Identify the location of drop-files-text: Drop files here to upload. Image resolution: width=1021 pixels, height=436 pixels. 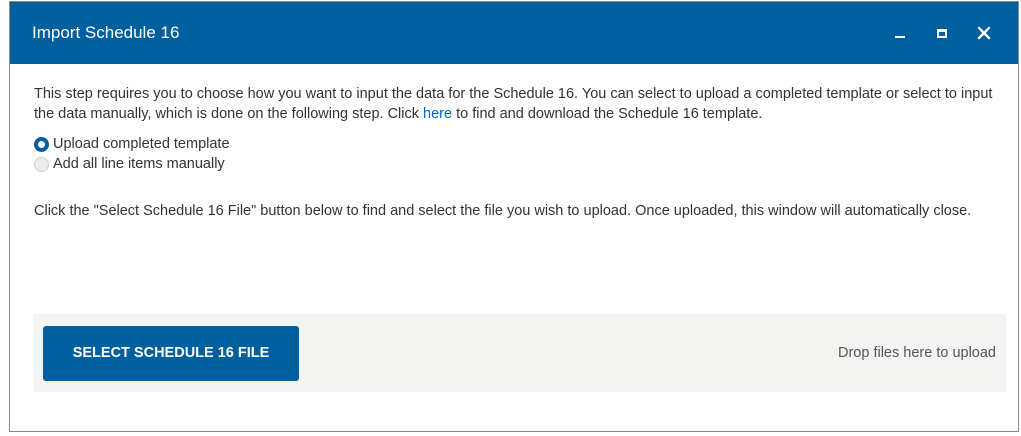
(917, 353).